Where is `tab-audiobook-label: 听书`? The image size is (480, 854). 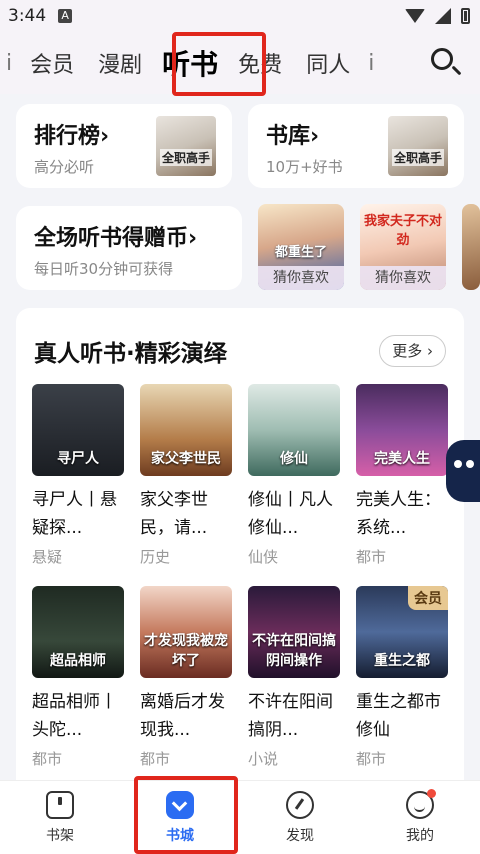 tab-audiobook-label: 听书 is located at coordinates (190, 64).